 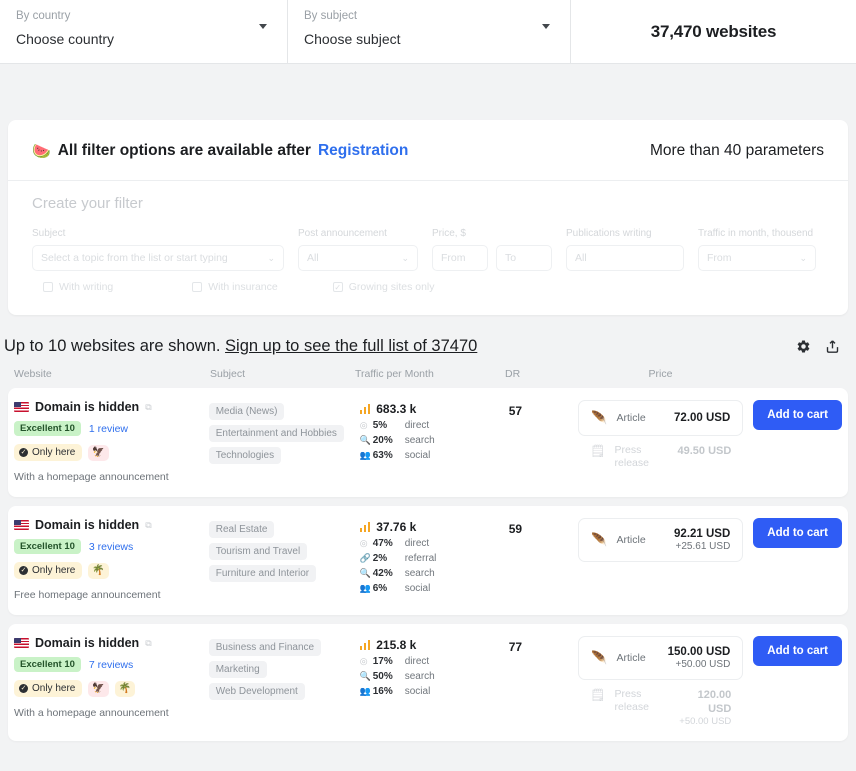 I want to click on traffic-source-pct: 50%, so click(x=382, y=676).